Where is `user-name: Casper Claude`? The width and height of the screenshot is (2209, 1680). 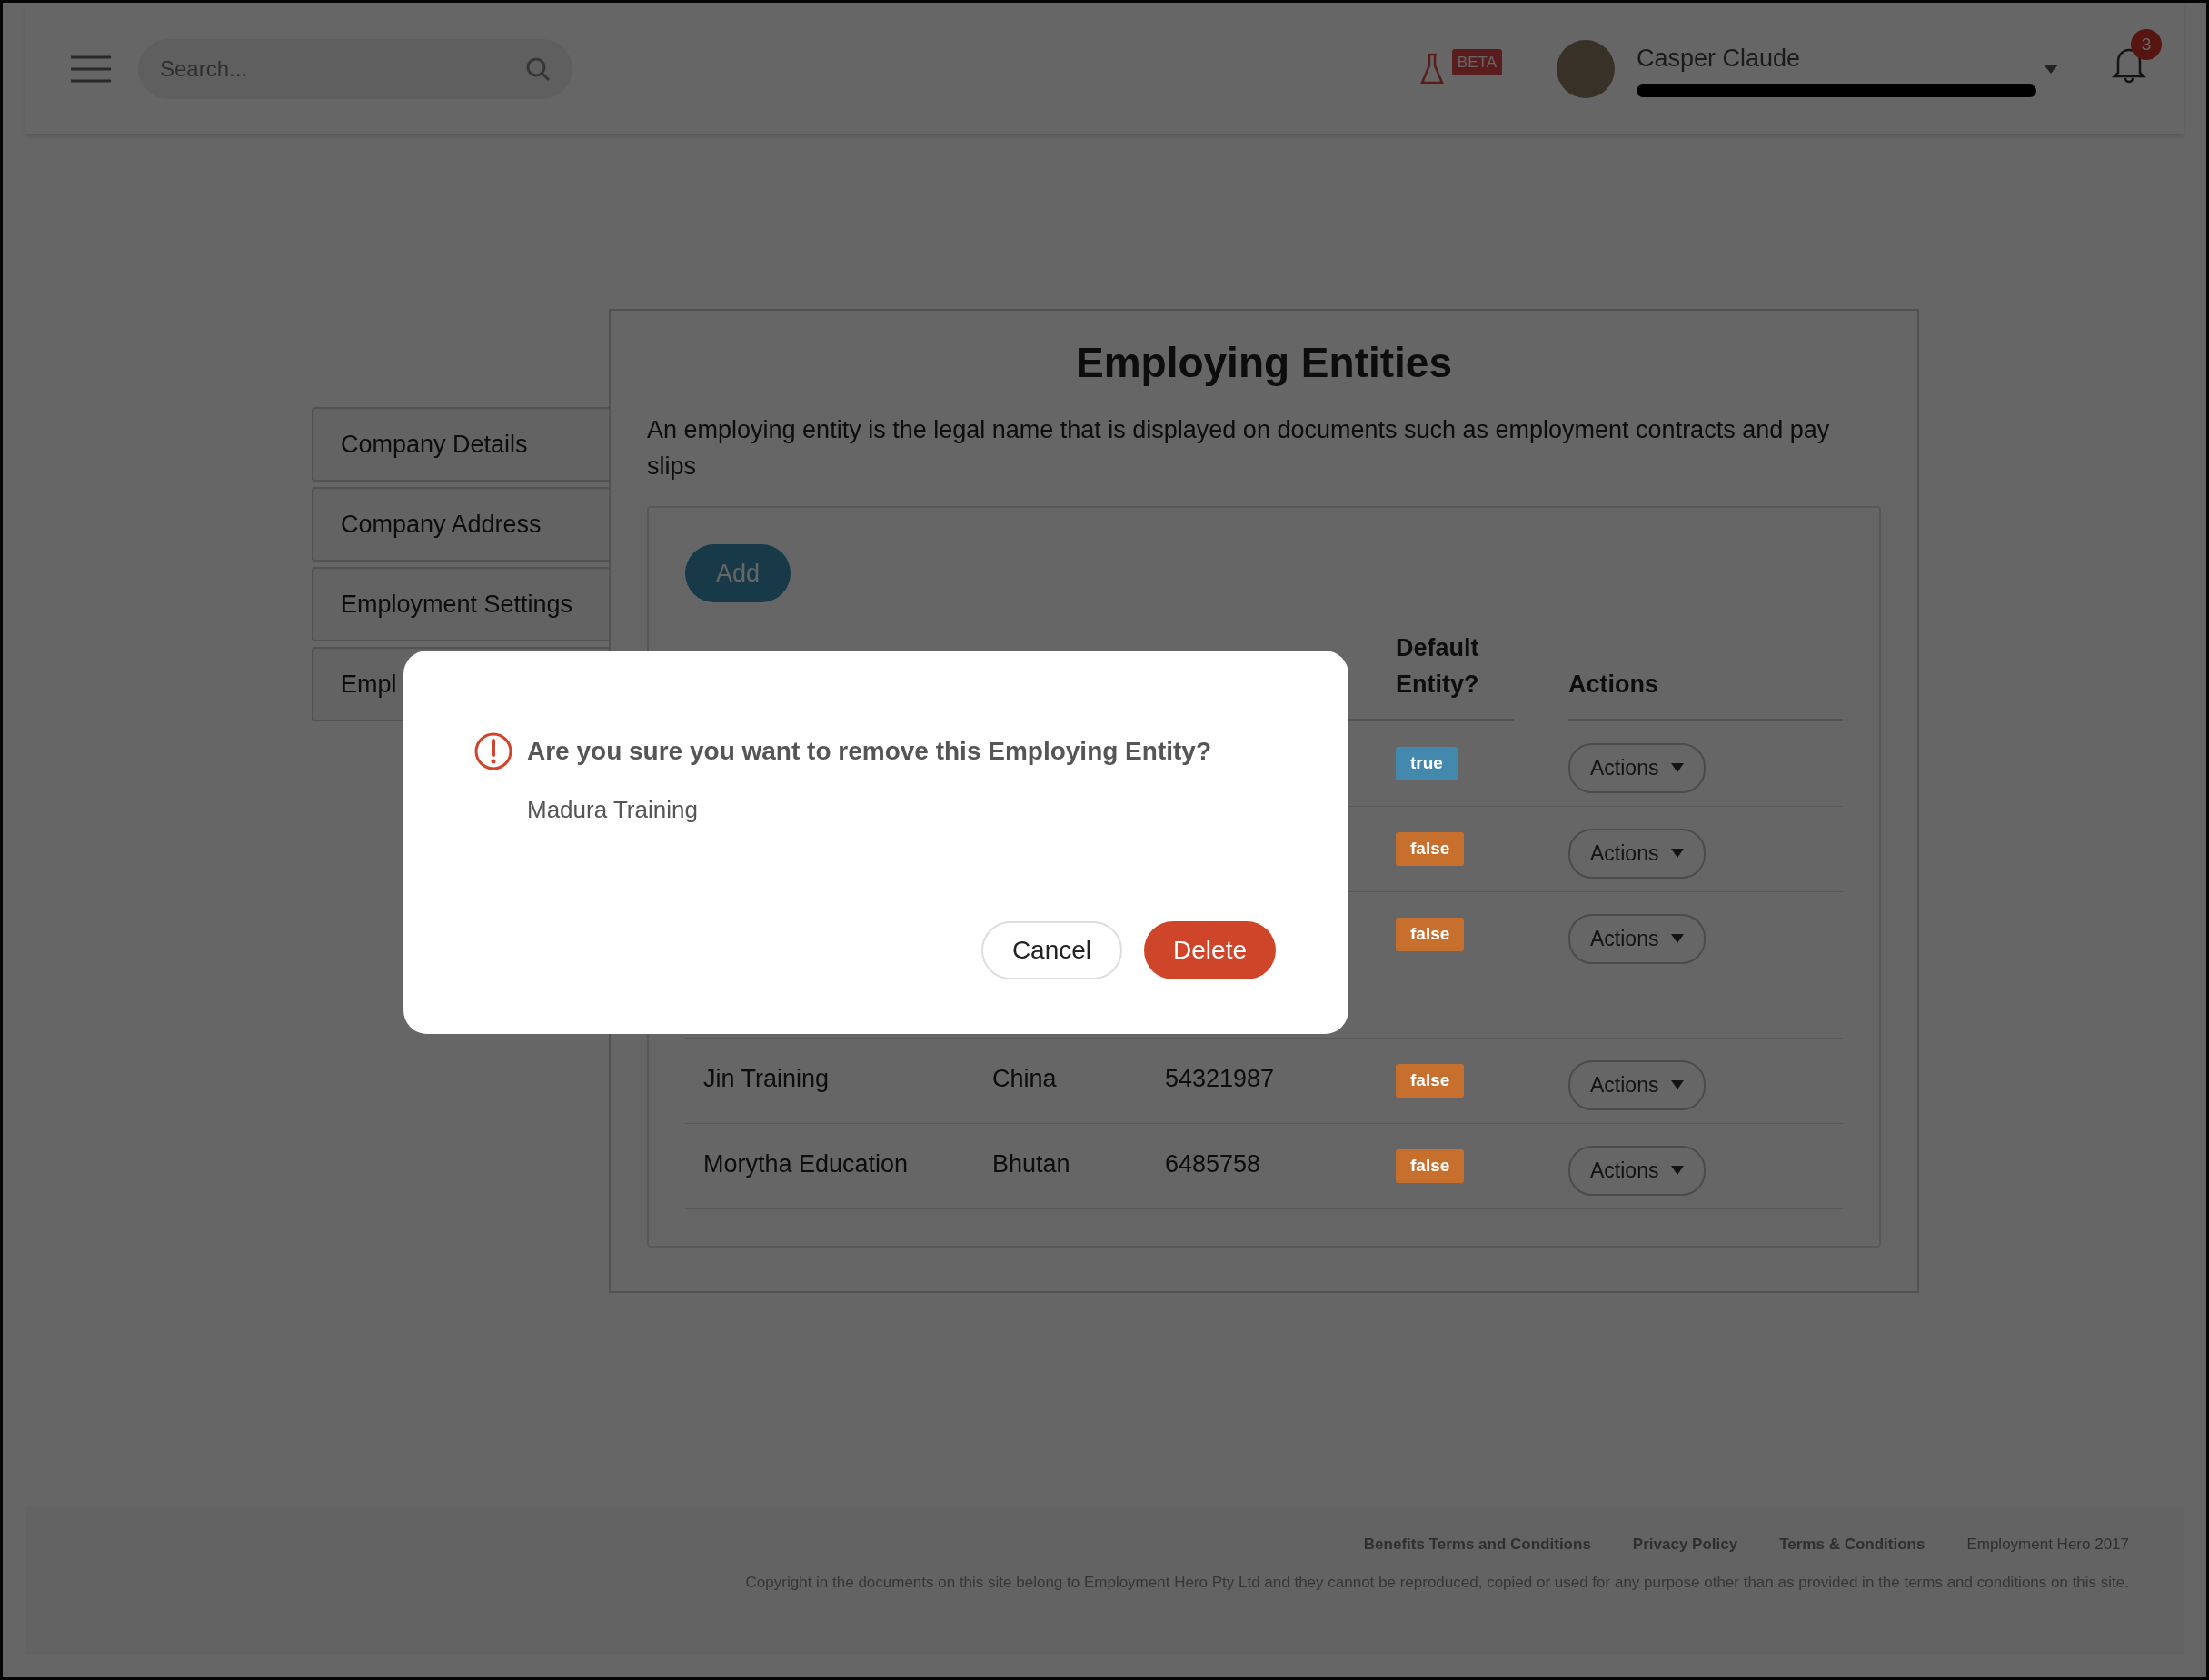
user-name: Casper Claude is located at coordinates (1836, 58).